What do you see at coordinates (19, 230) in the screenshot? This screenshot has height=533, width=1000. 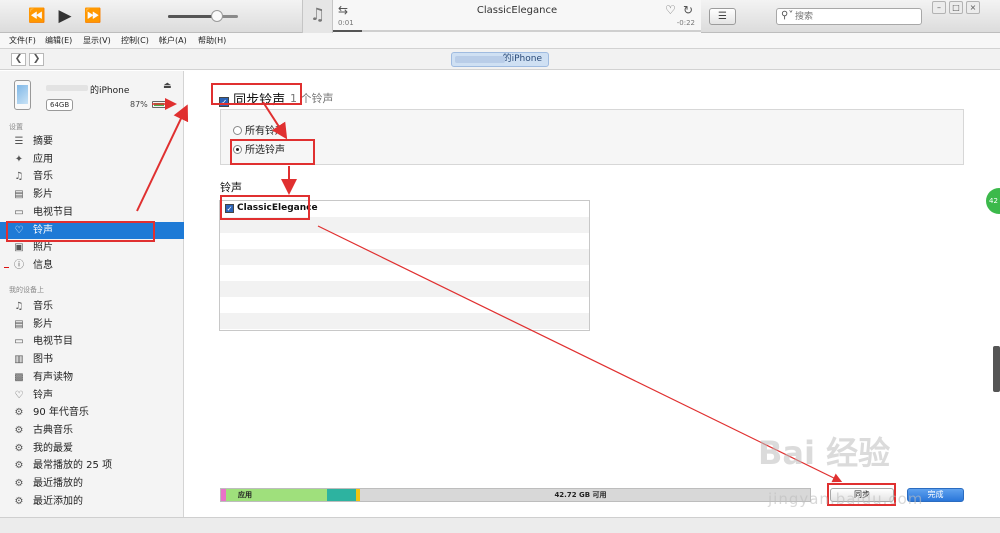 I see `bell-icon: ♡` at bounding box center [19, 230].